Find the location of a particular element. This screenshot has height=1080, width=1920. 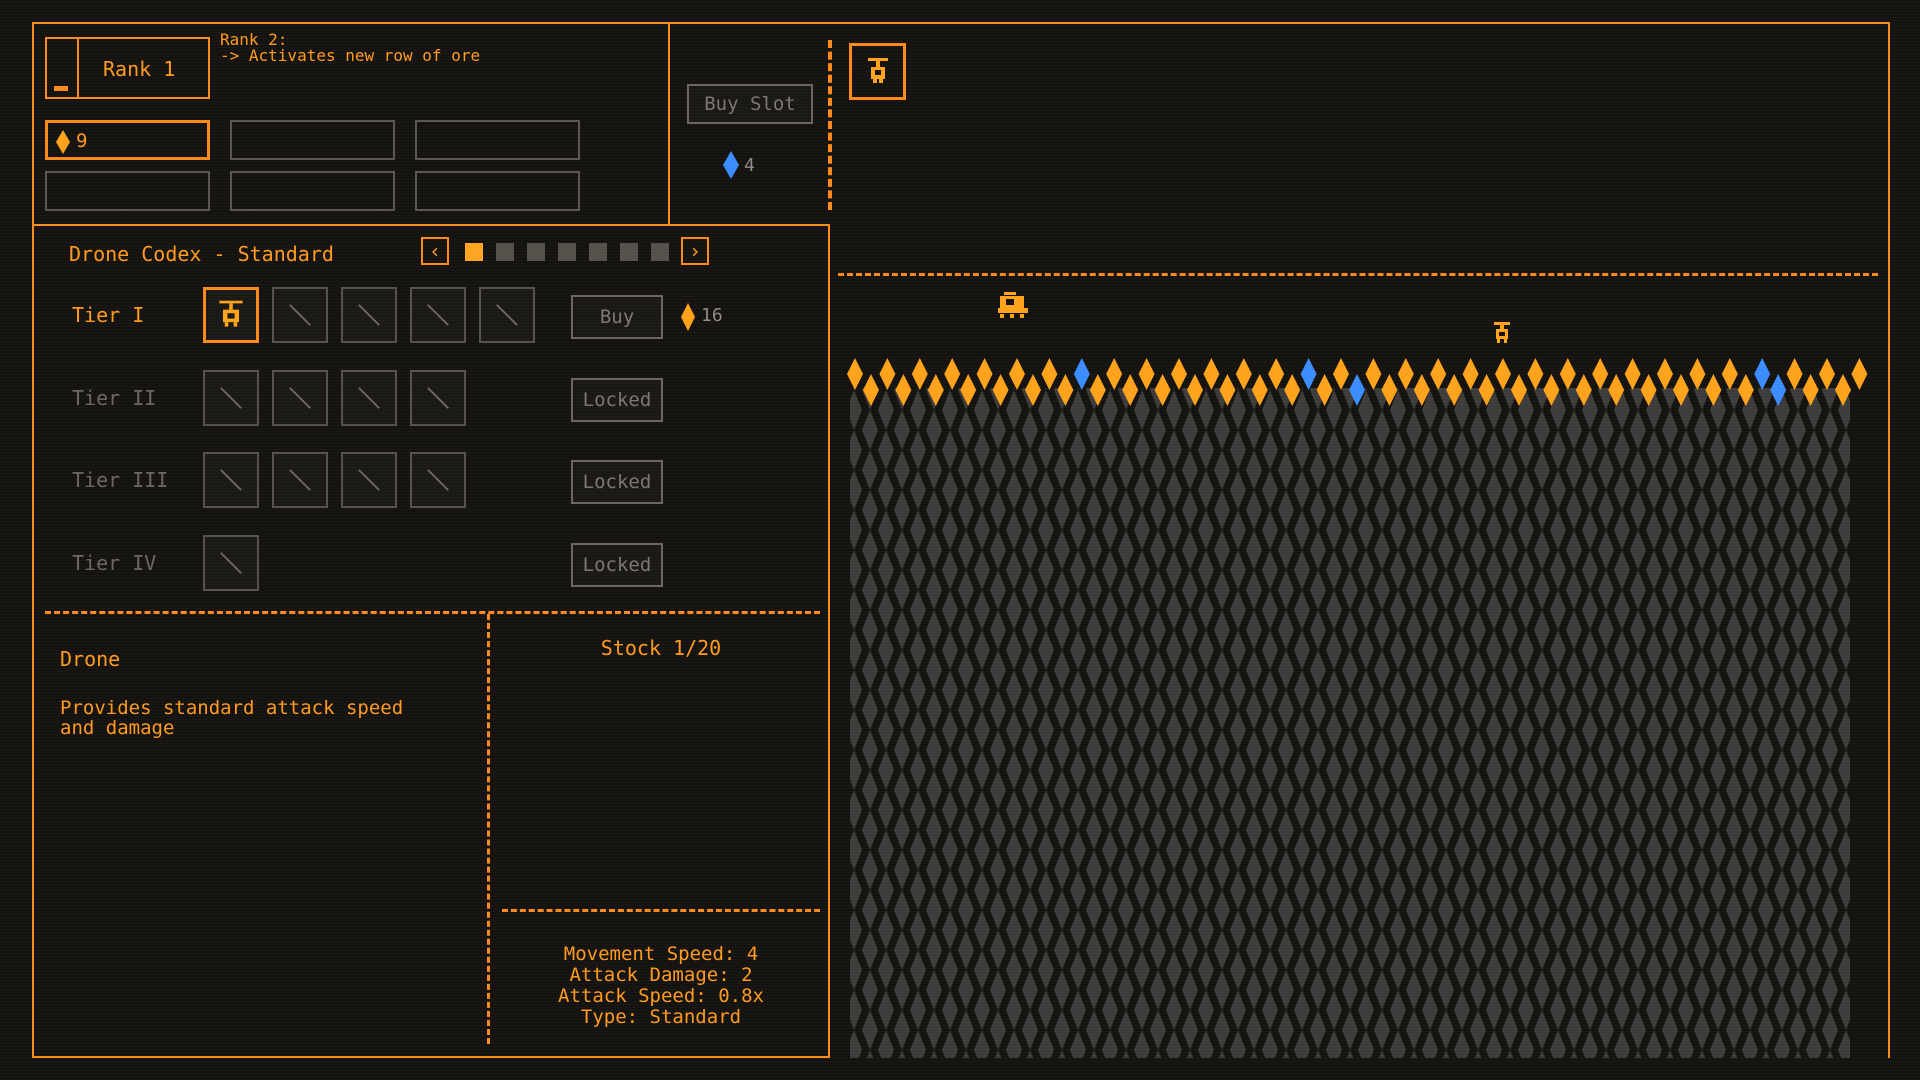

ore-resource-box: 9 is located at coordinates (127, 140).